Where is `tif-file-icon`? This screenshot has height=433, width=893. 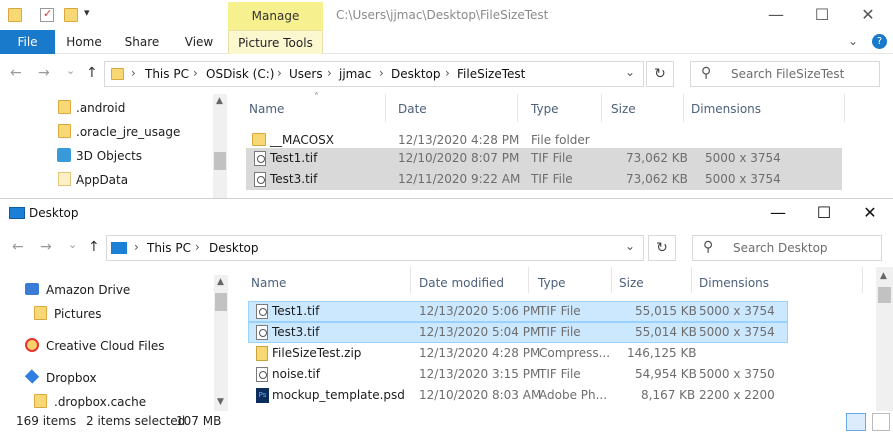
tif-file-icon is located at coordinates (262, 374).